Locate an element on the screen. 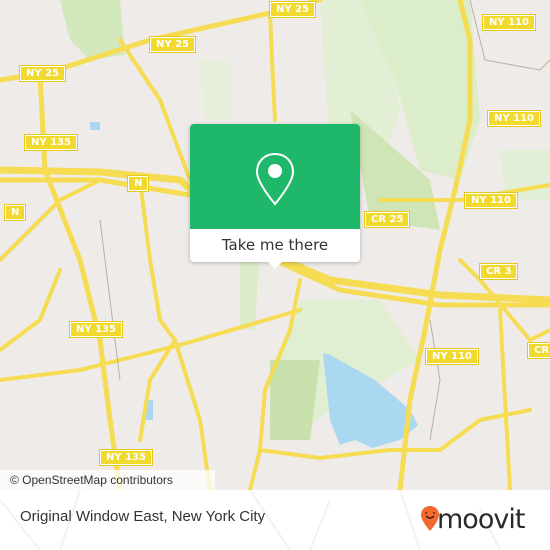  take-me-there-button: Take me there is located at coordinates (275, 245).